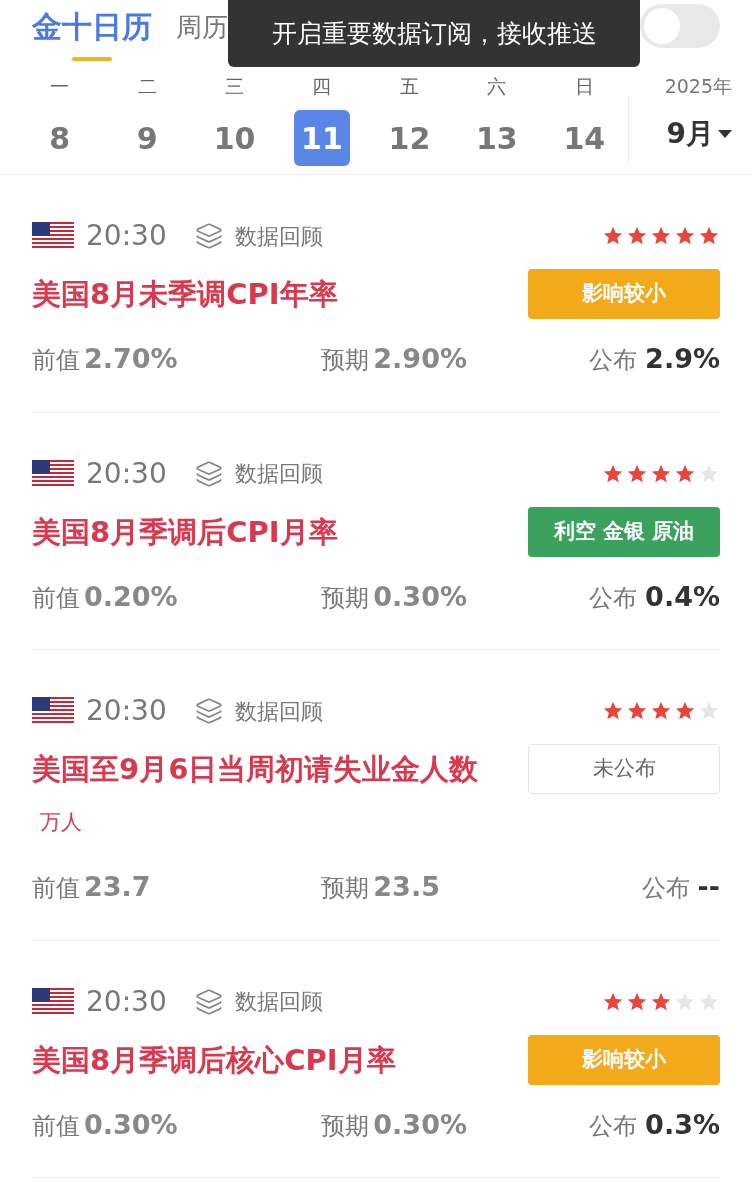 The image size is (752, 1200). Describe the element at coordinates (682, 359) in the screenshot. I see `actual-value: 2.9%` at that location.